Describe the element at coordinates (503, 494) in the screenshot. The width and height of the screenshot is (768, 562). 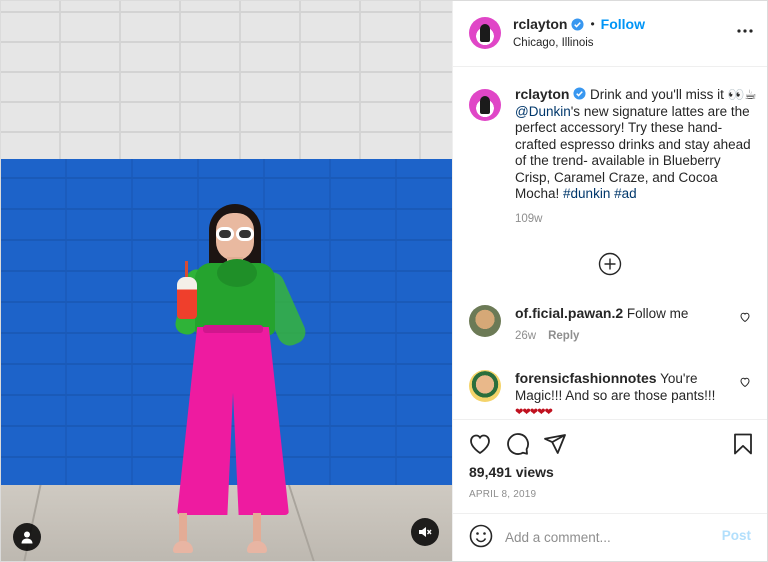
I see `post-date: APRIL 8, 2019` at that location.